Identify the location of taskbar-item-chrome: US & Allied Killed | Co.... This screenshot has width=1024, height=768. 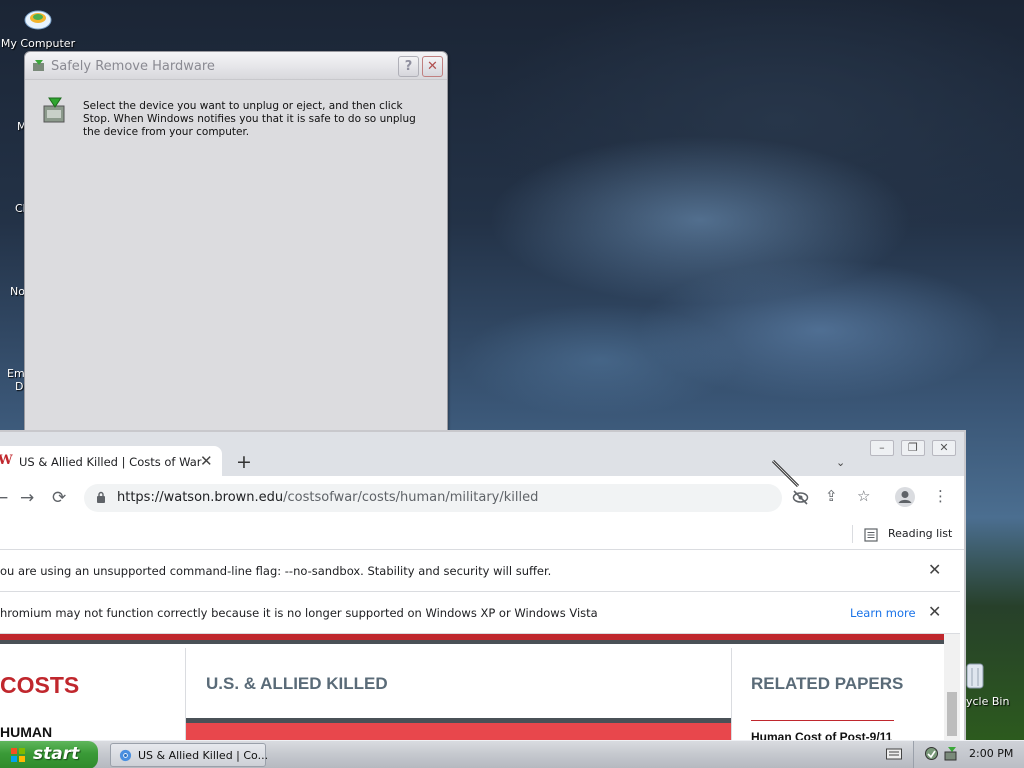
(189, 755).